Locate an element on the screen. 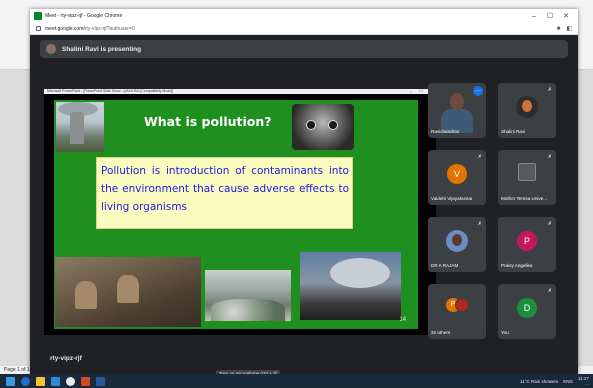  others-tile: P 32 others is located at coordinates (457, 311).